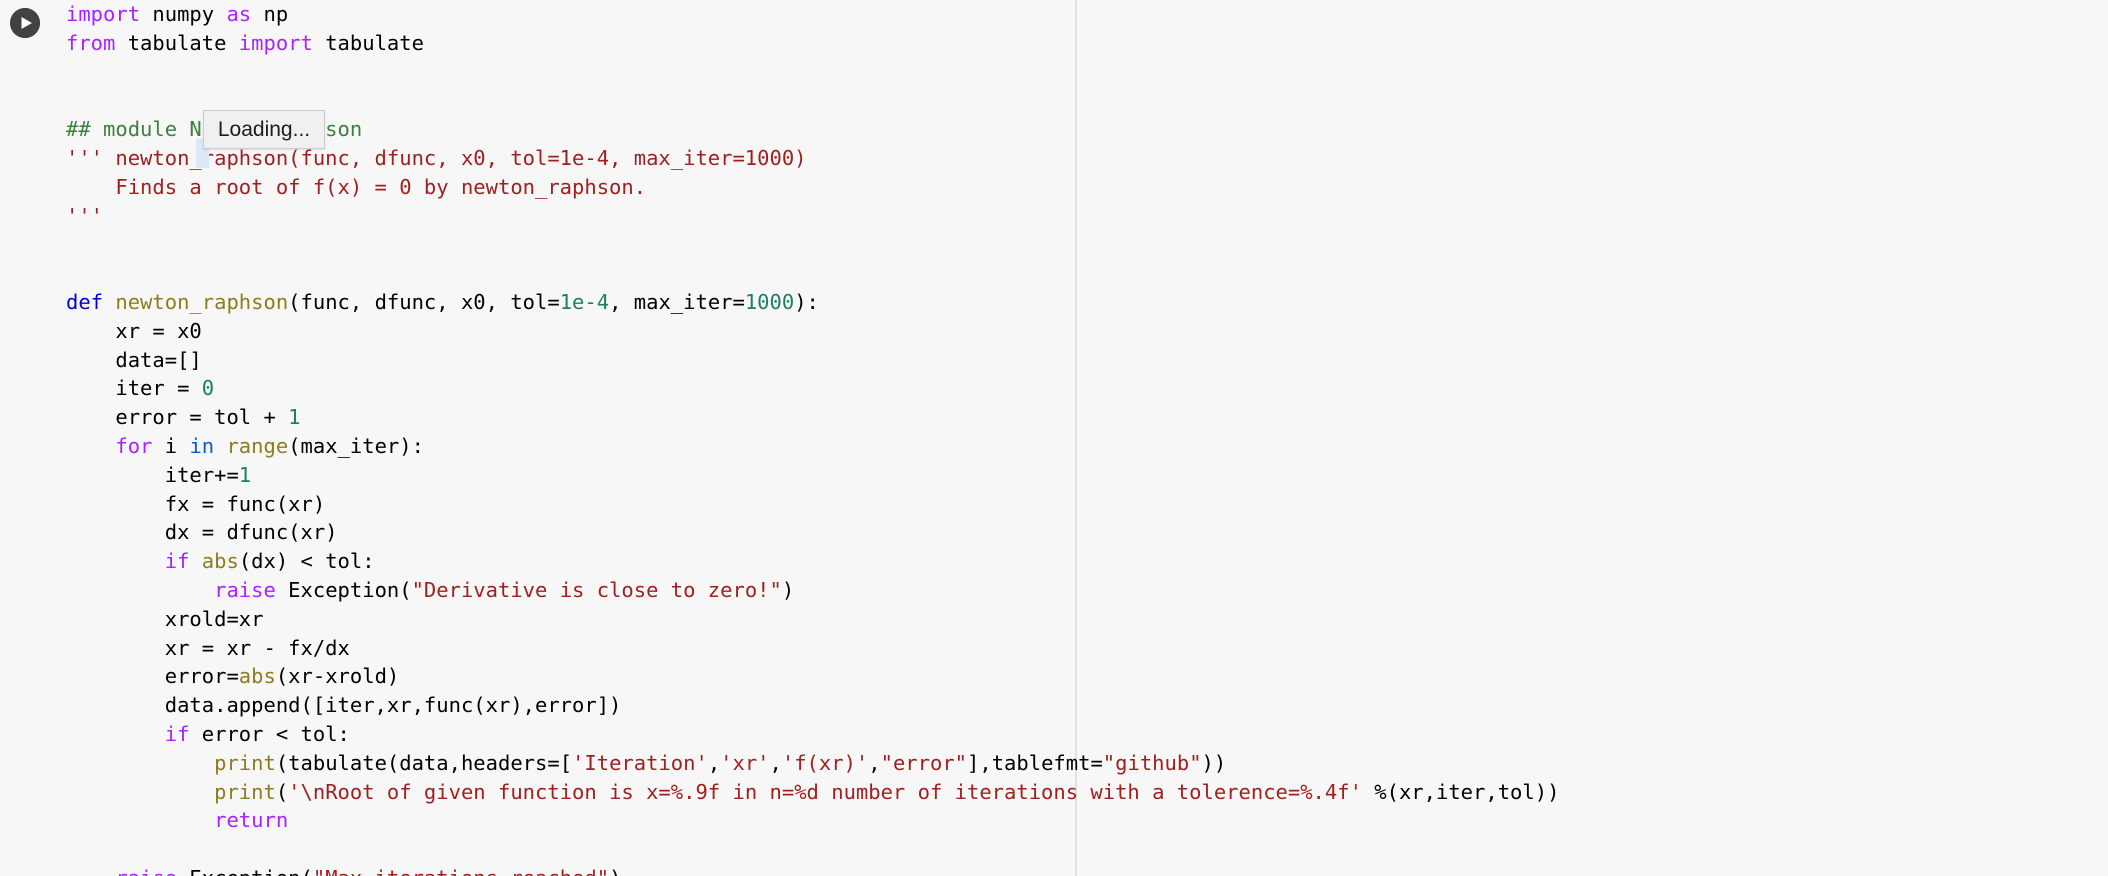 The width and height of the screenshot is (2108, 876). Describe the element at coordinates (1152, 762) in the screenshot. I see `code-token: "github"` at that location.